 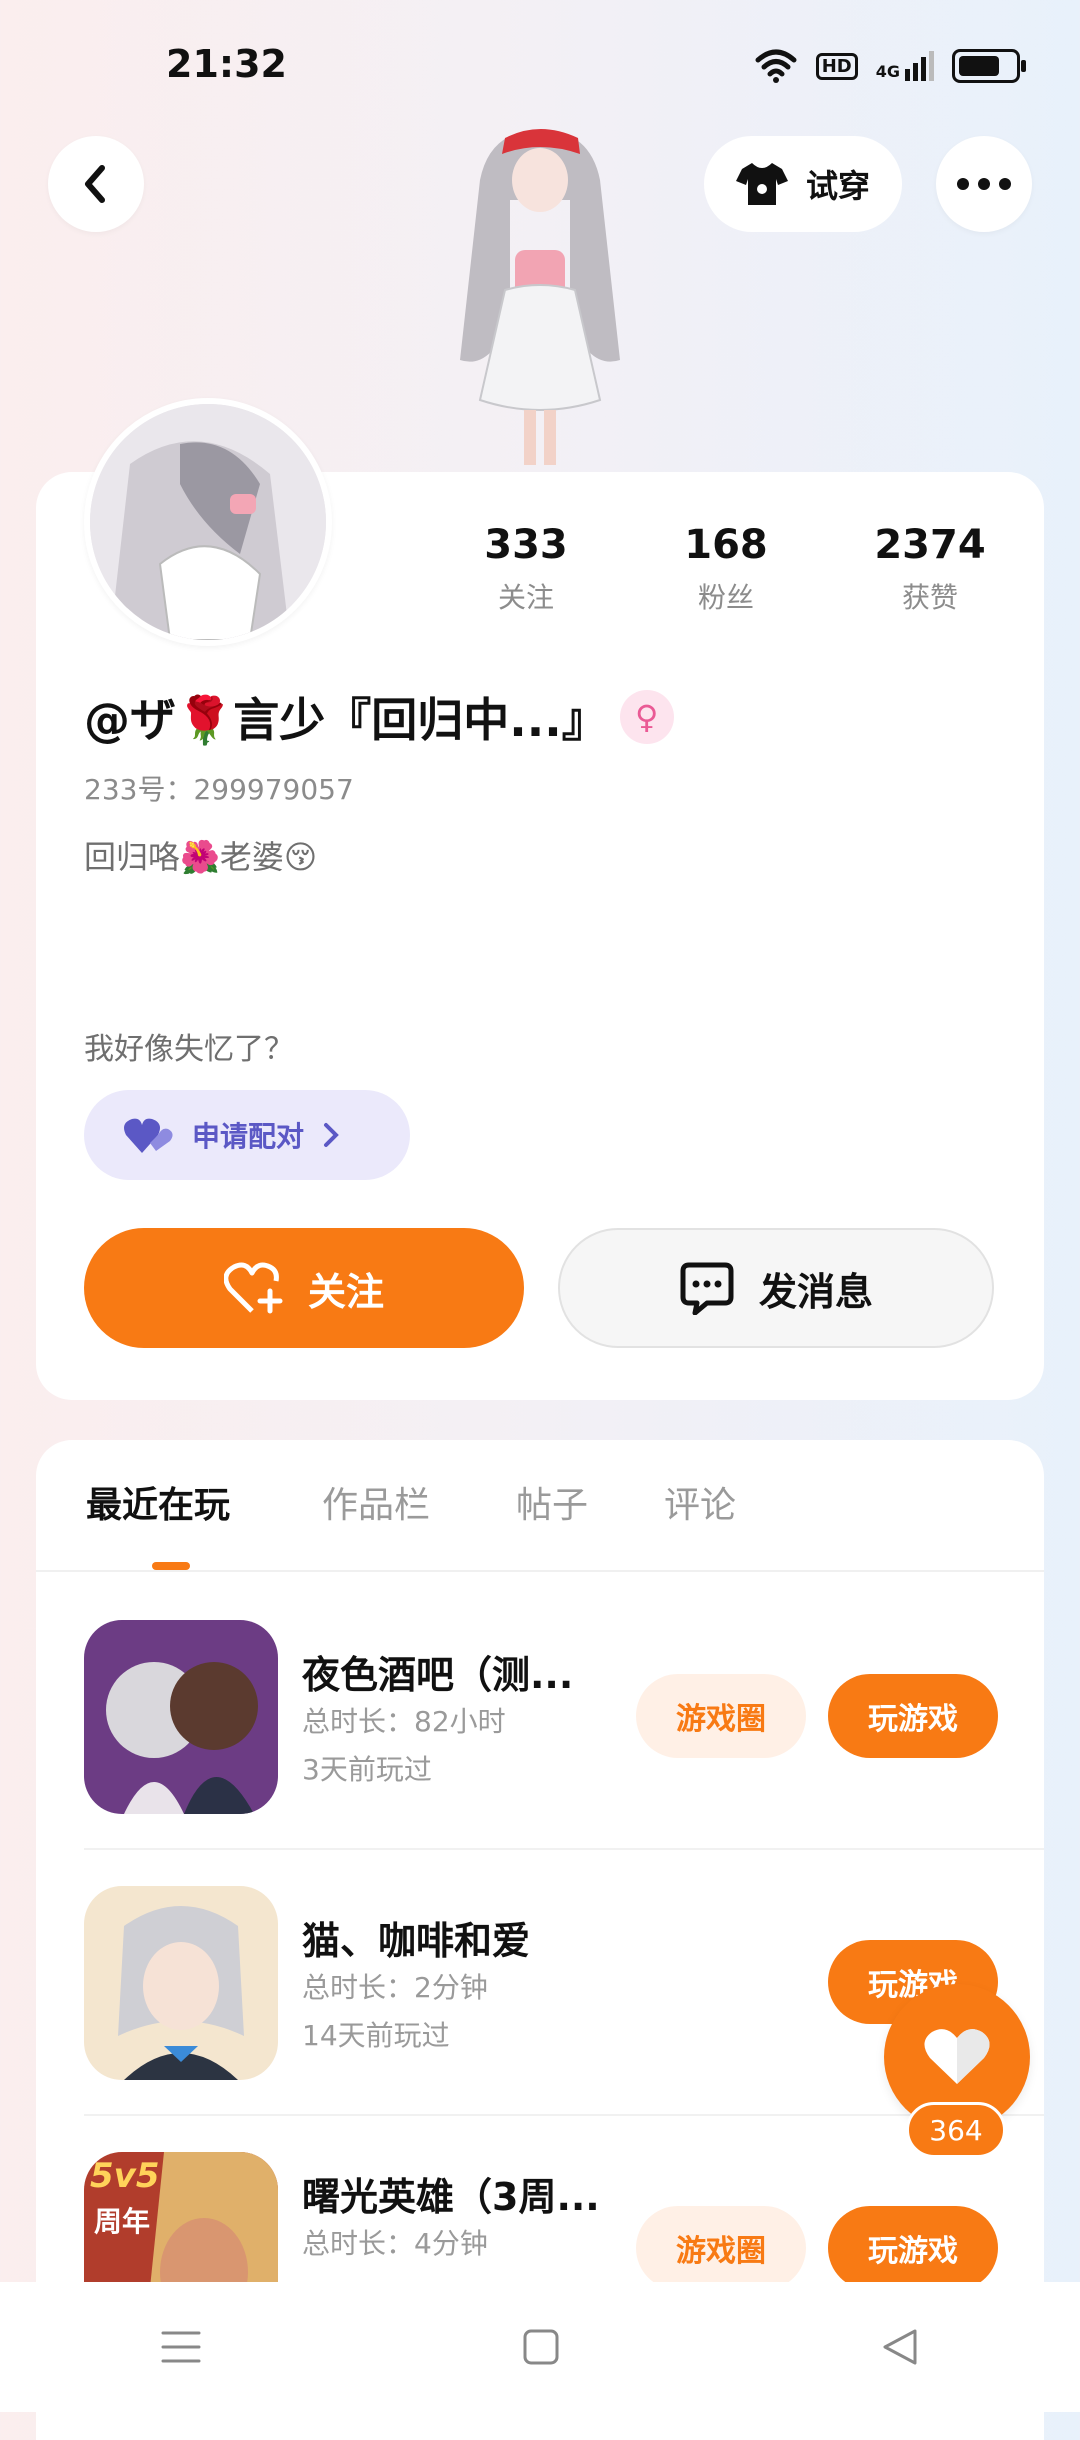 What do you see at coordinates (395, 2243) in the screenshot?
I see `game-duration: 总时长：4分钟` at bounding box center [395, 2243].